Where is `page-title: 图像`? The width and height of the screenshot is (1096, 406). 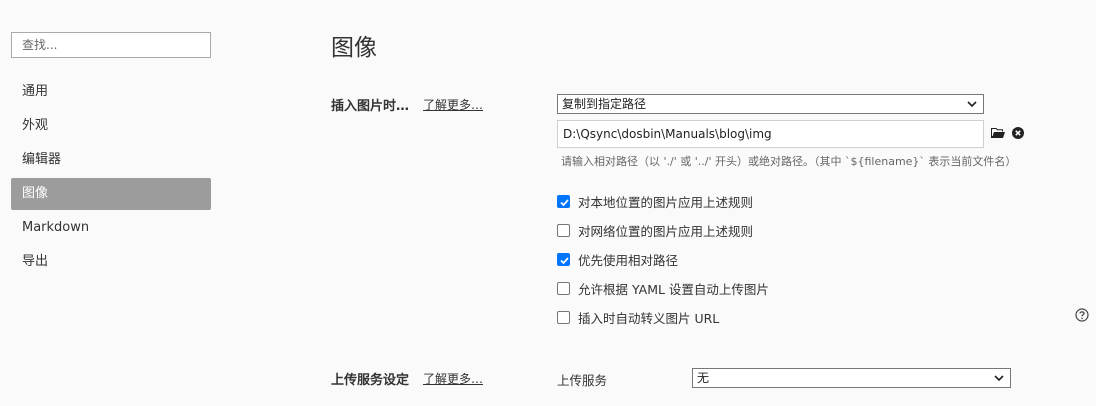 page-title: 图像 is located at coordinates (354, 48).